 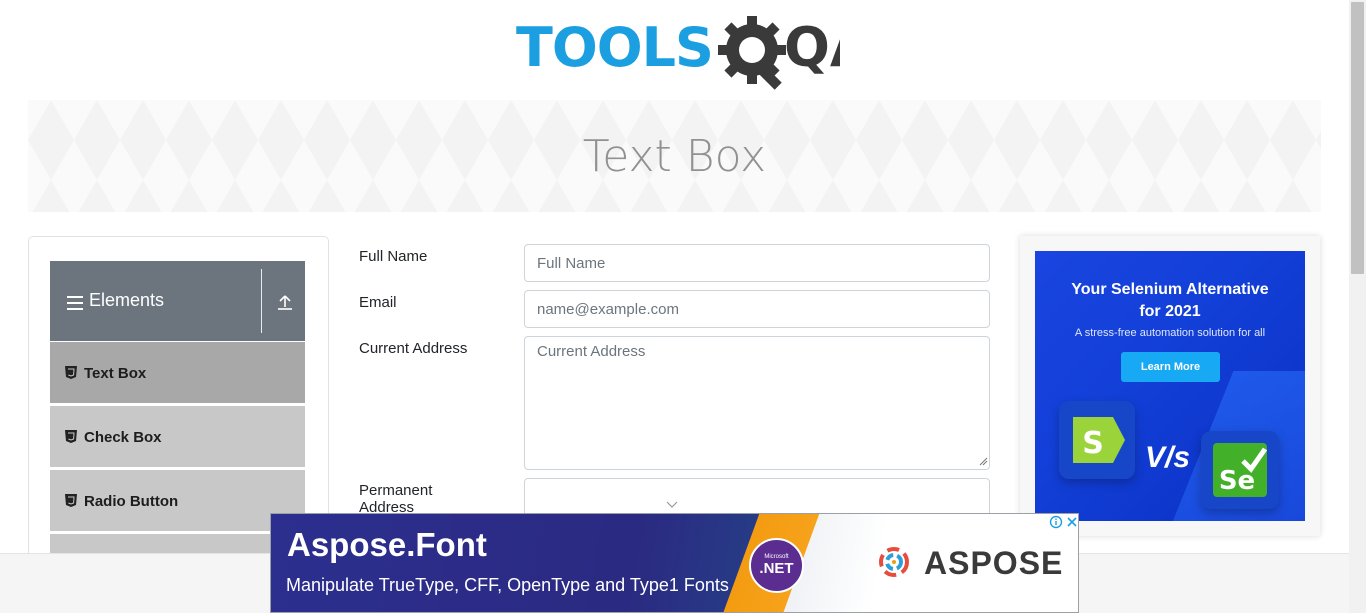 I want to click on badge-main-text: .NET, so click(x=776, y=568).